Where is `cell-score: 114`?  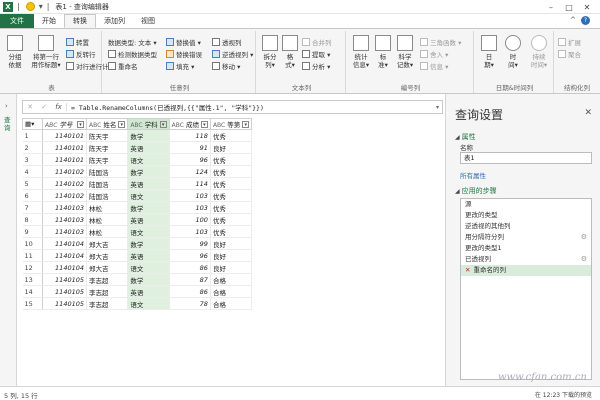
cell-score: 114 is located at coordinates (190, 183).